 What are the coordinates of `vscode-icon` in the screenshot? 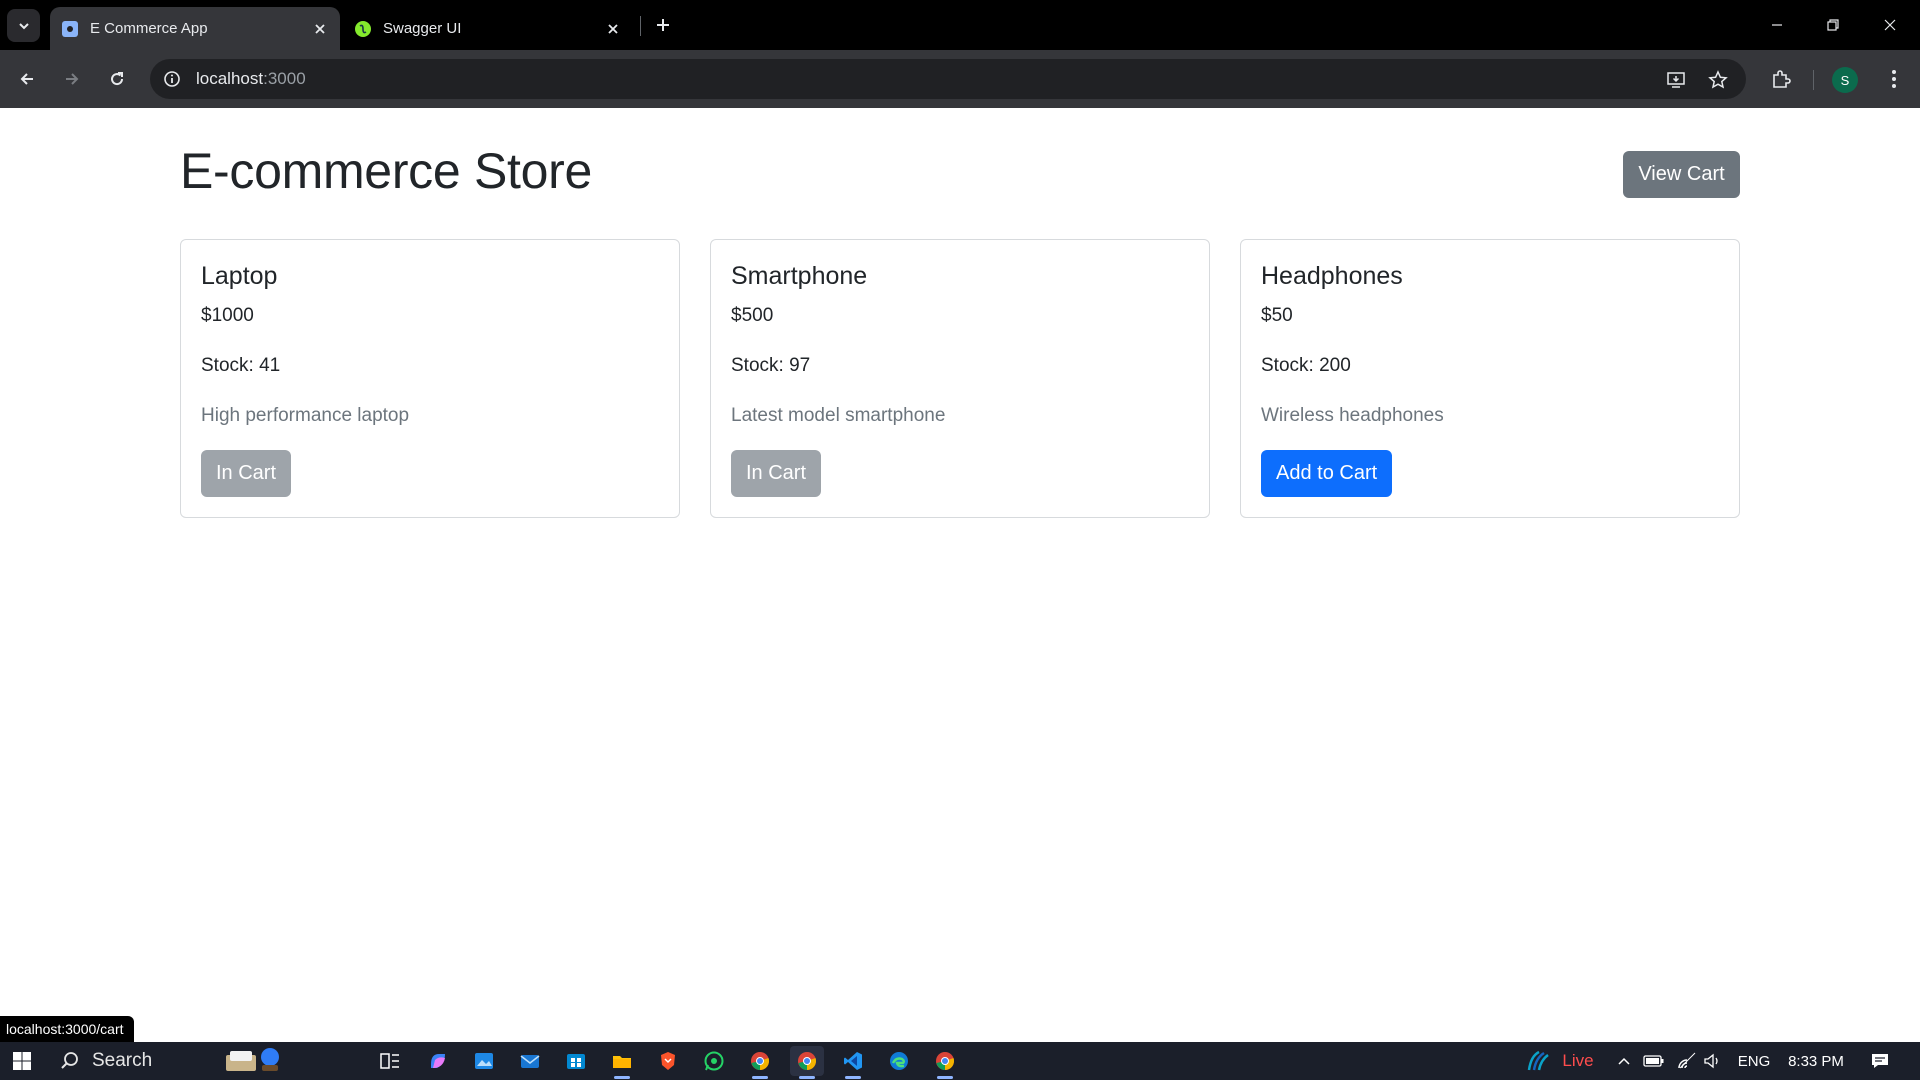 It's located at (853, 1062).